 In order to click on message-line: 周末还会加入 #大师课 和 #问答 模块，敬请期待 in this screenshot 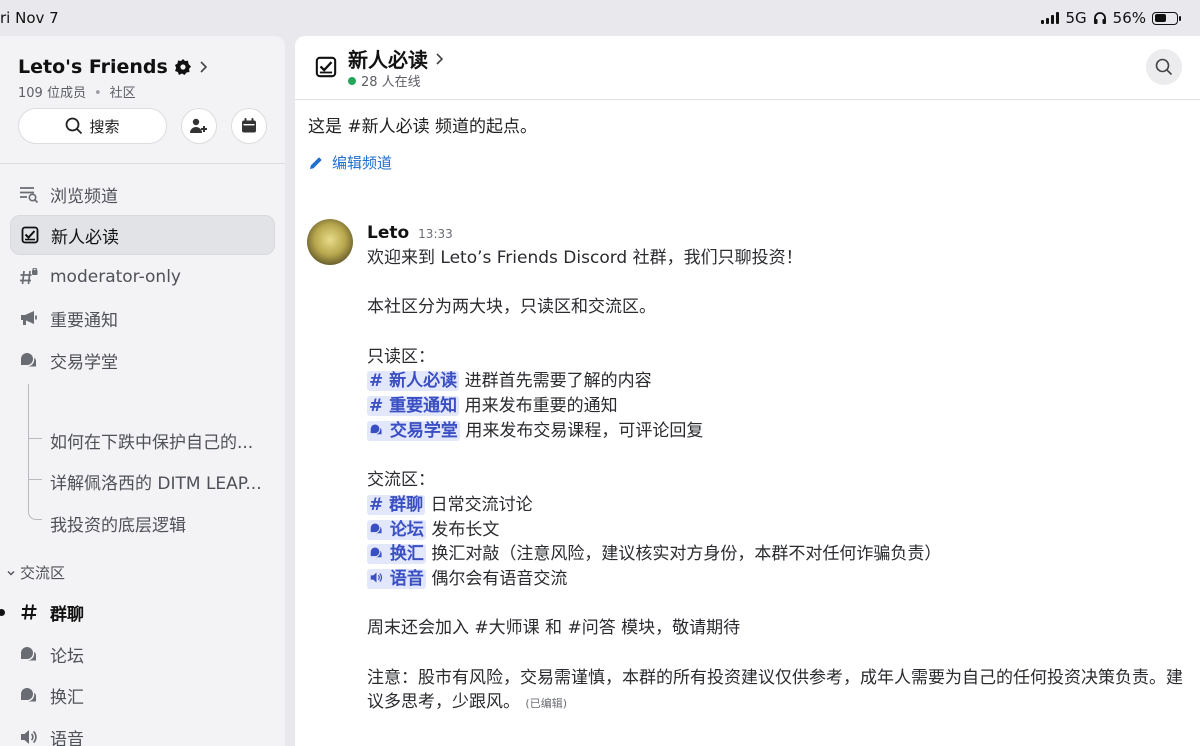, I will do `click(554, 628)`.